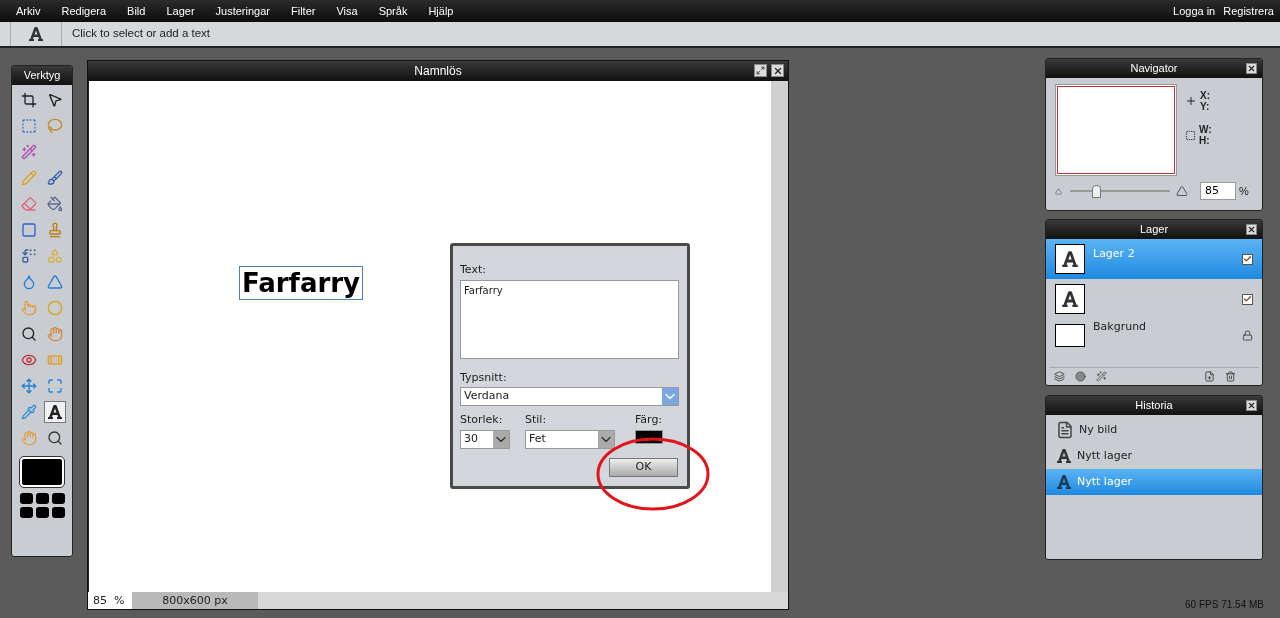 This screenshot has height=618, width=1280. I want to click on paint-bucket-icon, so click(55, 204).